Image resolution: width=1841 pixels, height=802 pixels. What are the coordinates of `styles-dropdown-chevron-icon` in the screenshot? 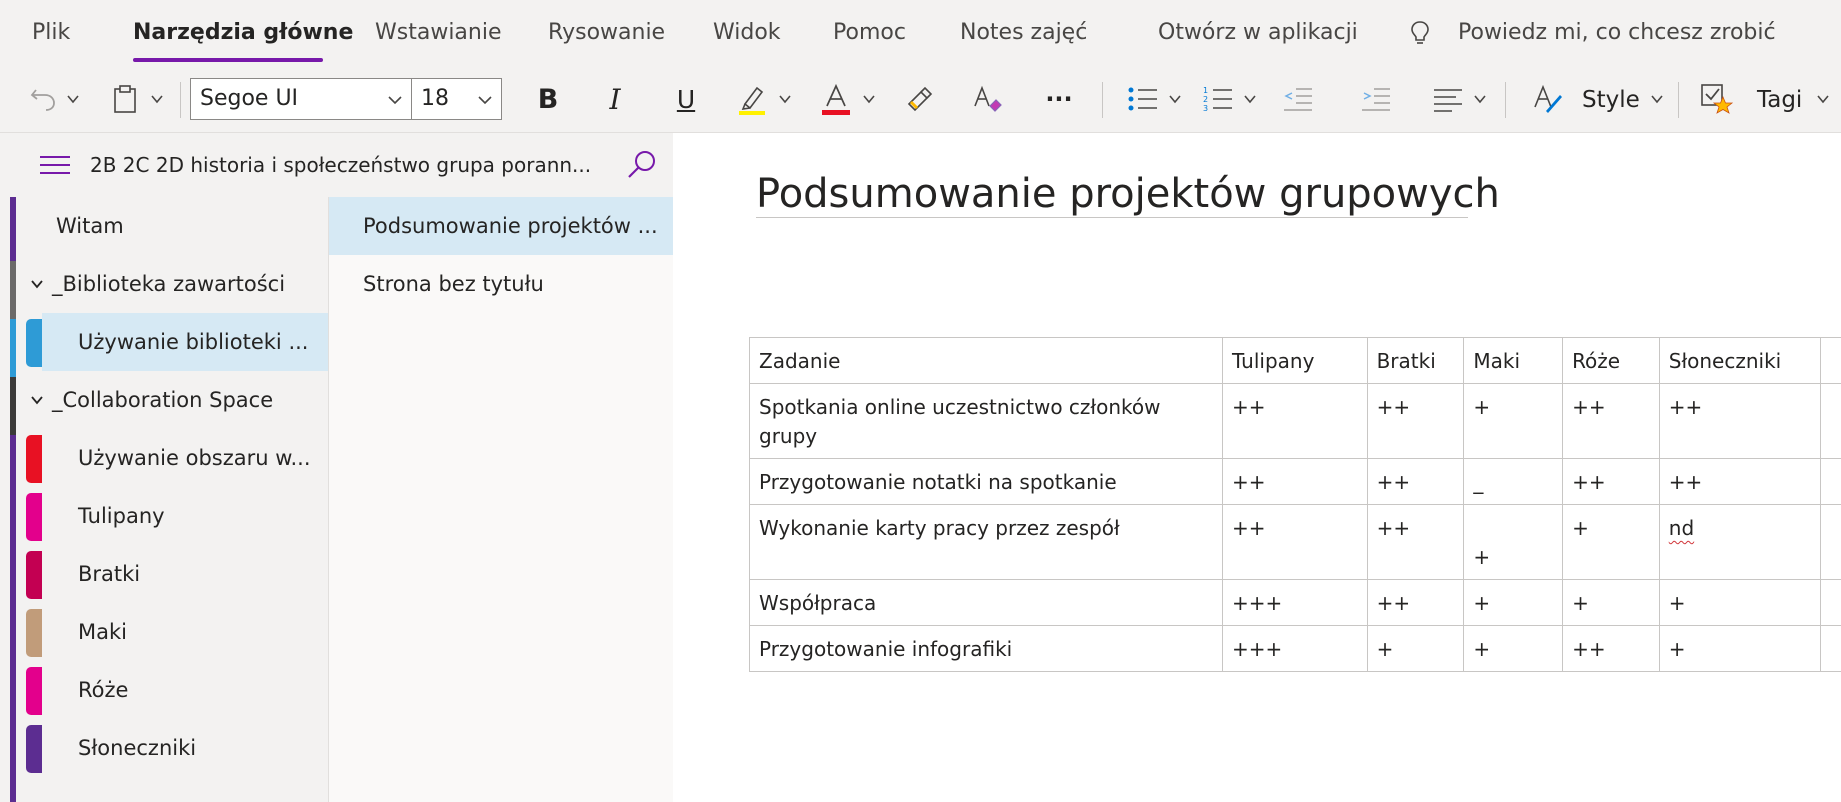 It's located at (1657, 99).